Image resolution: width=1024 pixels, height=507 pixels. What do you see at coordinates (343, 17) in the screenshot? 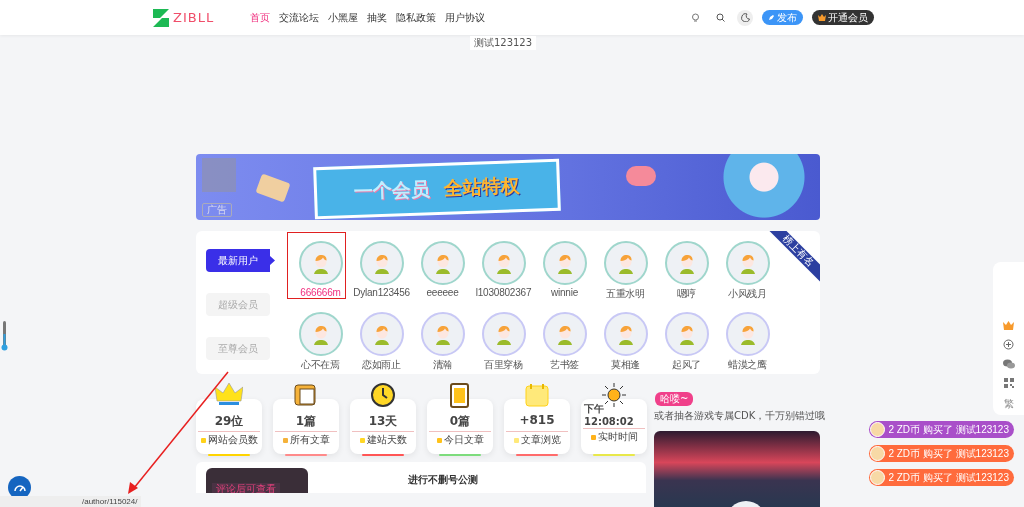
I see `nav-link: 小黑屋` at bounding box center [343, 17].